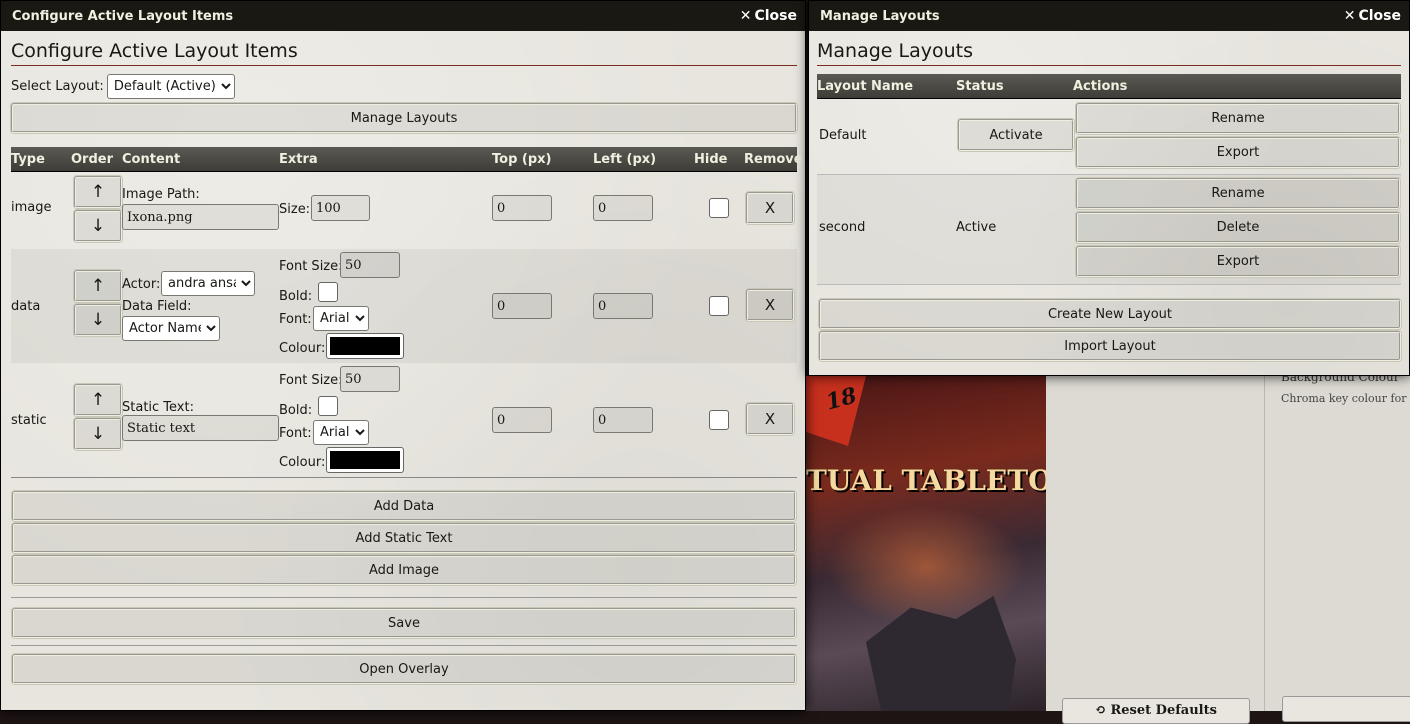 The height and width of the screenshot is (724, 1410). I want to click on col-left: Left (px), so click(625, 159).